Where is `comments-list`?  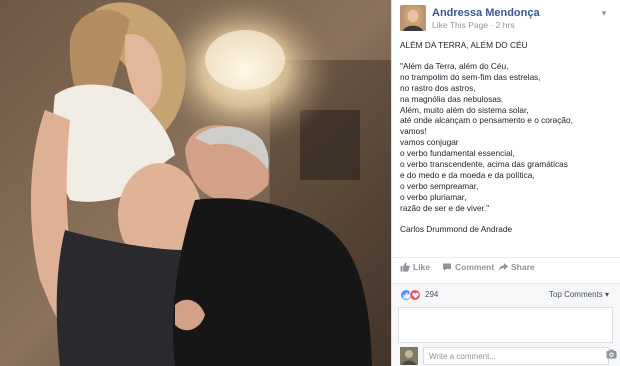 comments-list is located at coordinates (505, 325).